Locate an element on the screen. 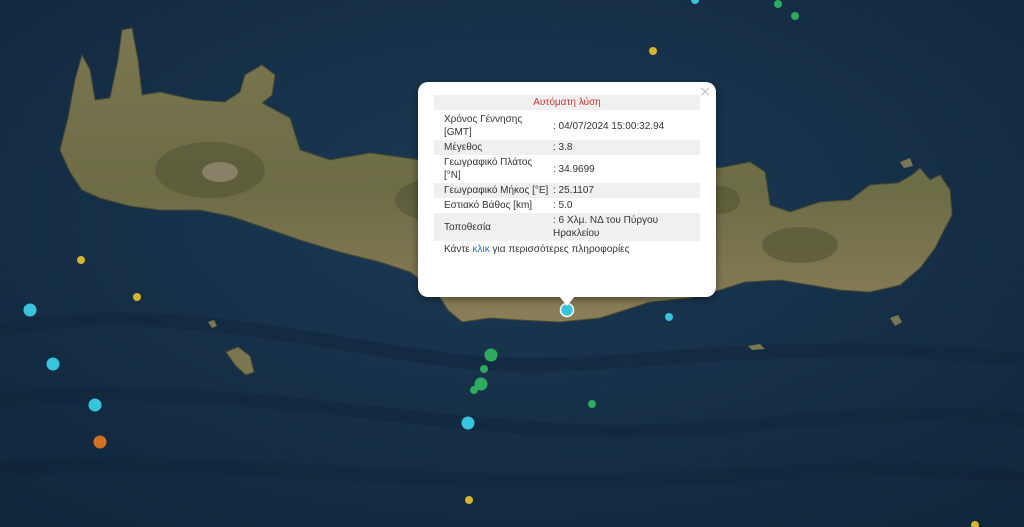  detail-row-longitude: Γεωγραφικό Μήκος [°E] : 25.1107 is located at coordinates (567, 190).